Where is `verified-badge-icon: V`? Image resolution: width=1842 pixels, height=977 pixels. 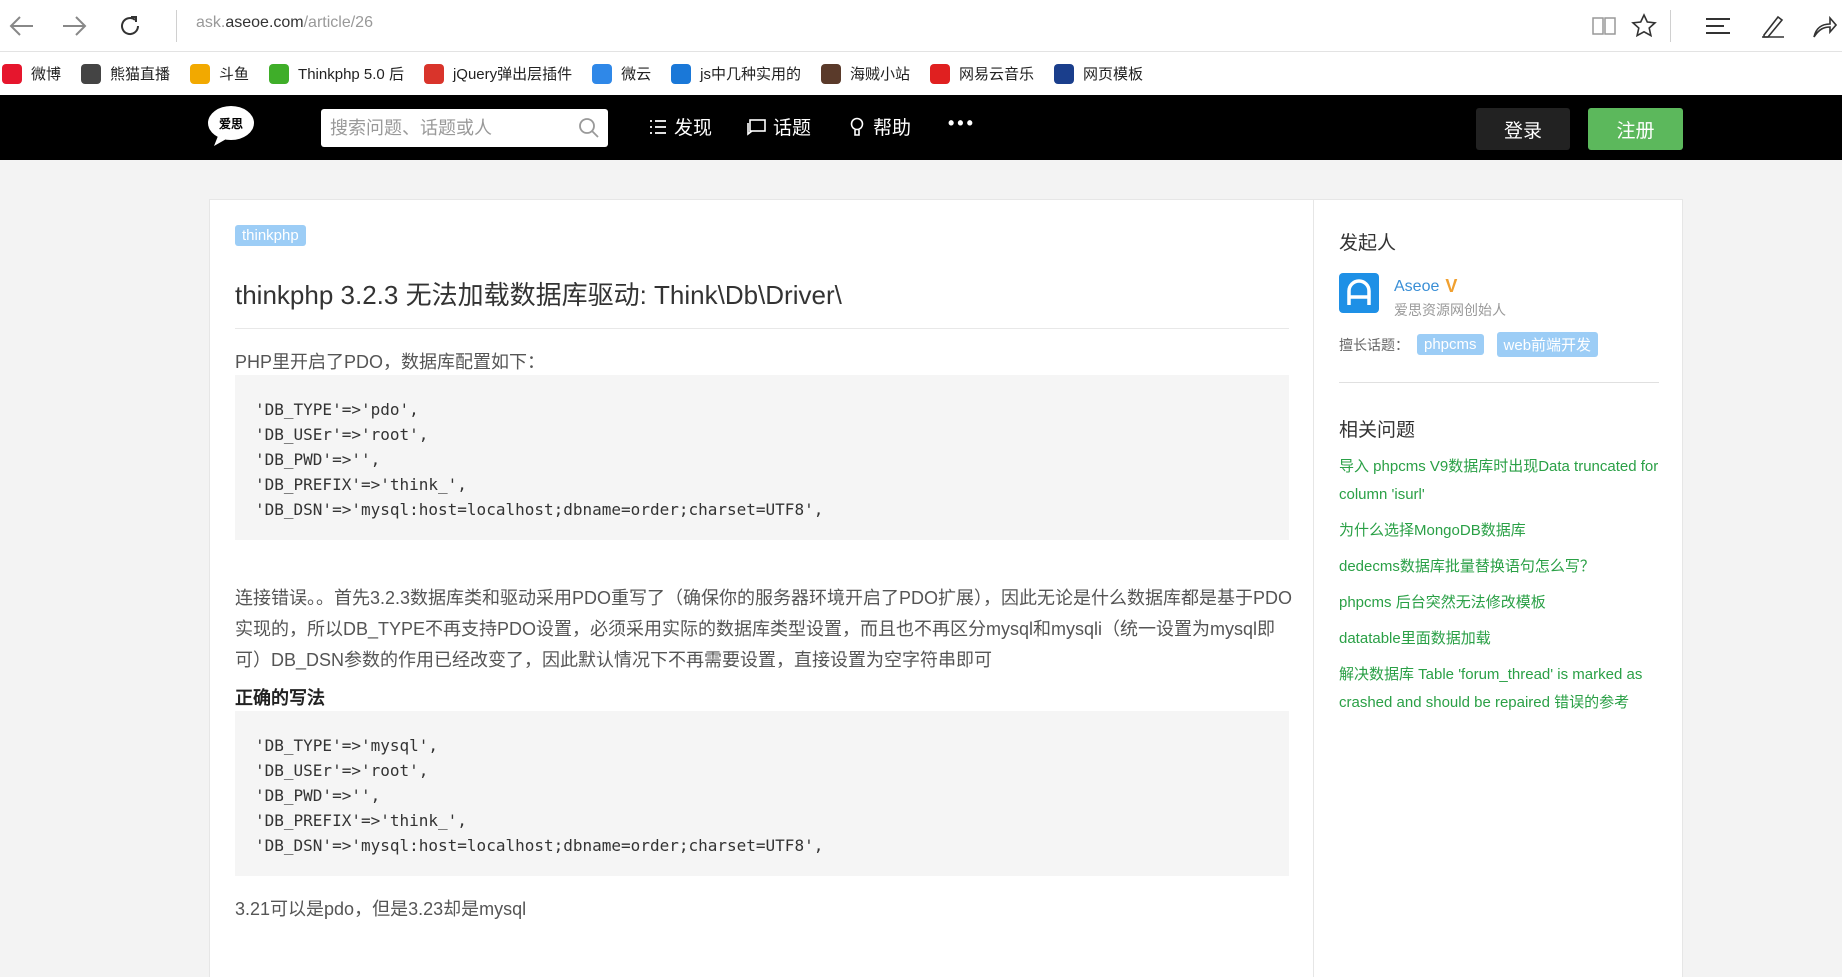
verified-badge-icon: V is located at coordinates (1451, 286).